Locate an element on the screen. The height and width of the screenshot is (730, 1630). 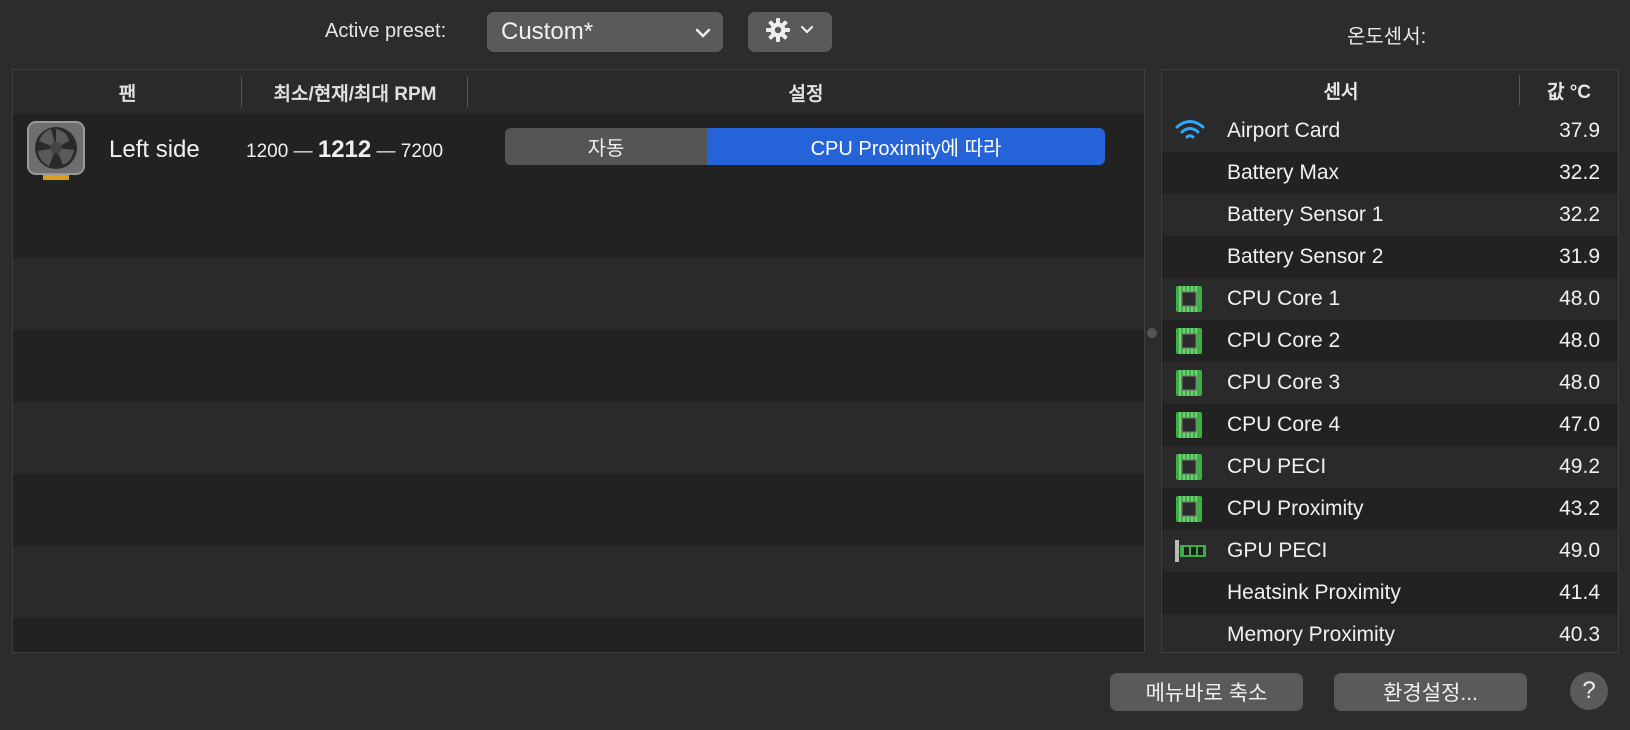
mode-sensor-button: CPU Proximity에 따라 is located at coordinates (906, 146).